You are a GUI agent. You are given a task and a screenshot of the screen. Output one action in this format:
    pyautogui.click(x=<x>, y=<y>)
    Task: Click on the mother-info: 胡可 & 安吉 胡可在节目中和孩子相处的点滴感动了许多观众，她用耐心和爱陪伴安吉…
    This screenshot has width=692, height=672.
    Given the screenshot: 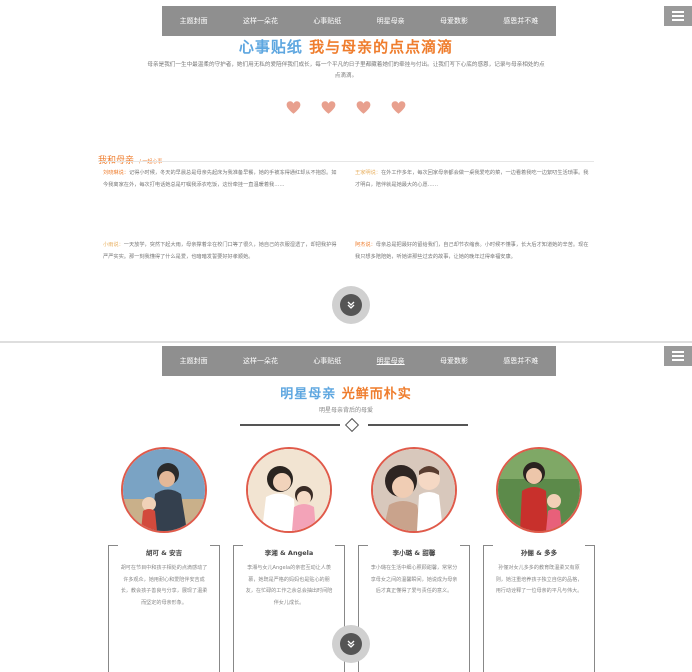 What is the action you would take?
    pyautogui.click(x=164, y=608)
    